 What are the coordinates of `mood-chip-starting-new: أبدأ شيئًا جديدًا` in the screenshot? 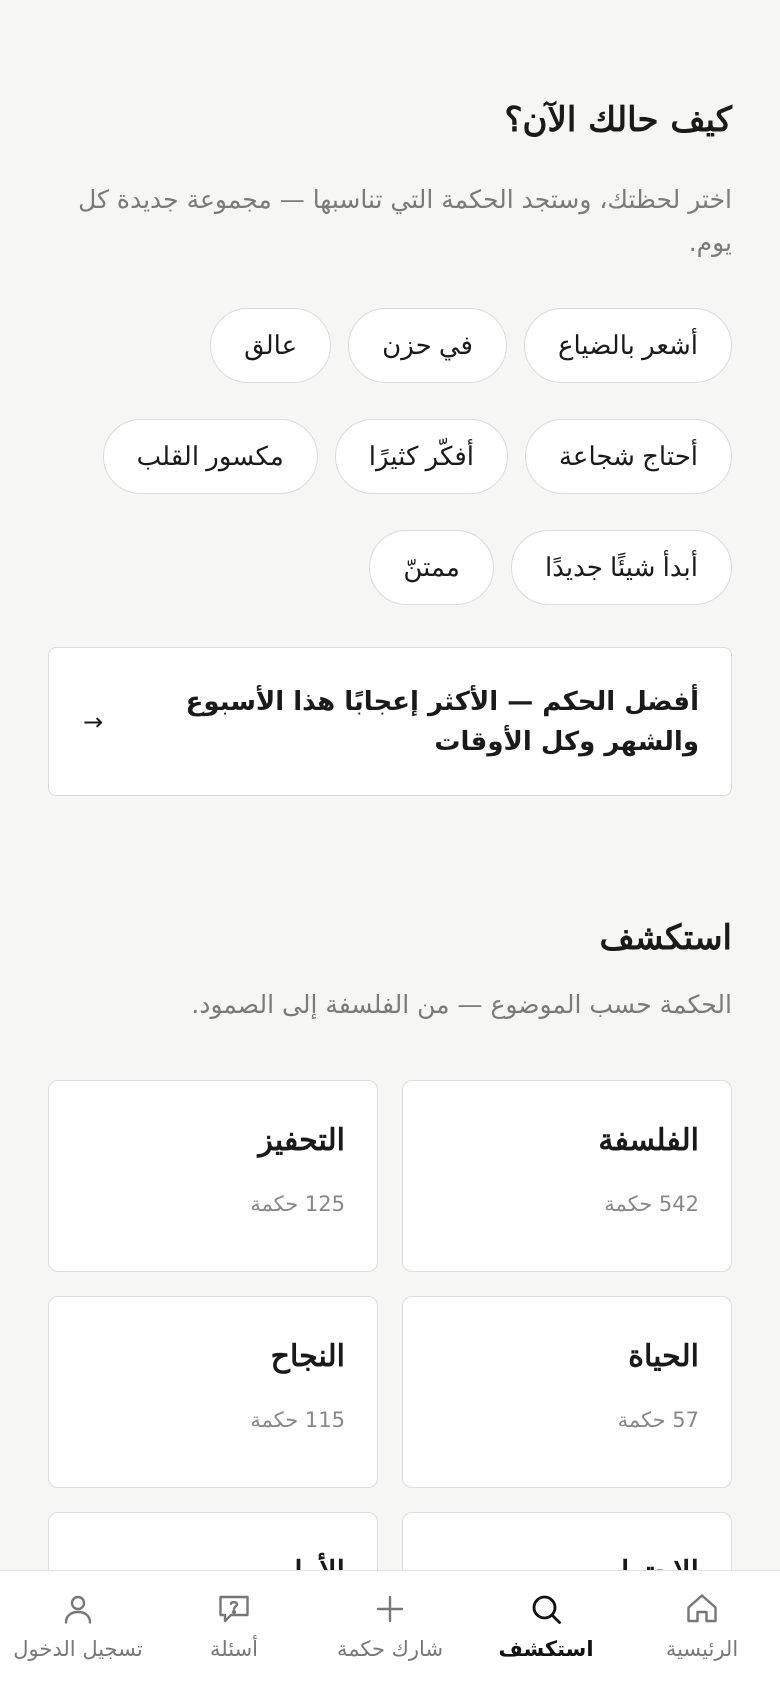 It's located at (621, 567).